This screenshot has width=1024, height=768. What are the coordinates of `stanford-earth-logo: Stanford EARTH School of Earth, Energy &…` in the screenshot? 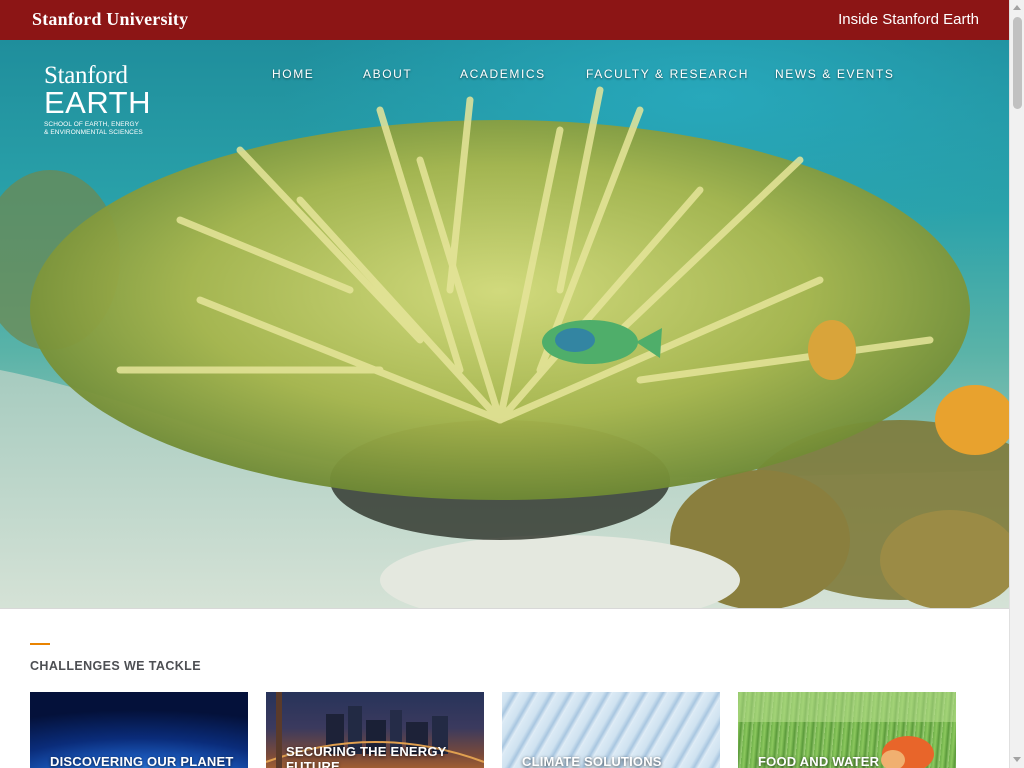 It's located at (99, 100).